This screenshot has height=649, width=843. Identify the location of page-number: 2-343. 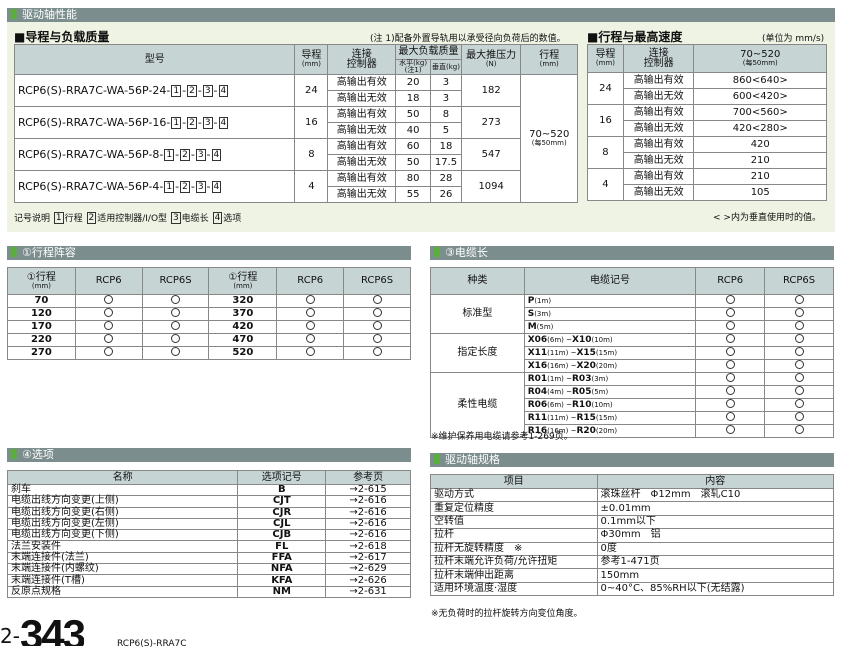
(42, 630).